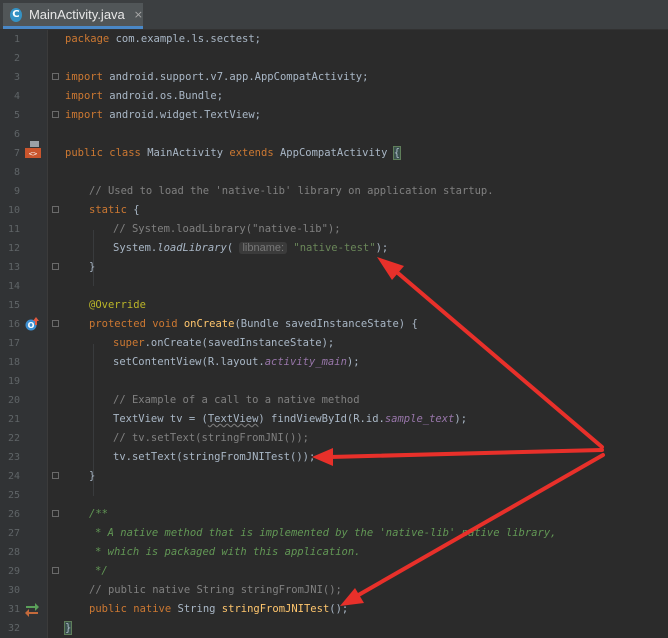 Image resolution: width=668 pixels, height=638 pixels. What do you see at coordinates (466, 453) in the screenshot?
I see `arrow-to-settext` at bounding box center [466, 453].